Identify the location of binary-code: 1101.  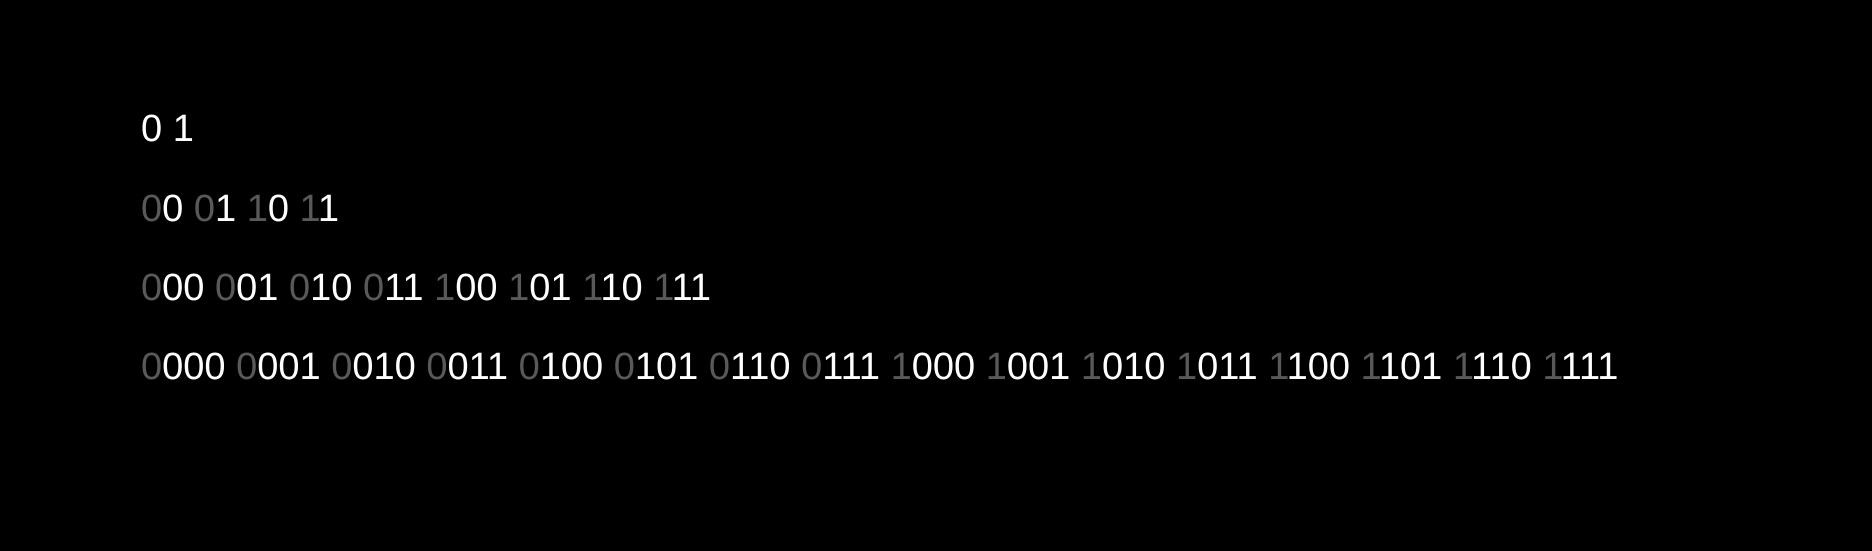
(1402, 367).